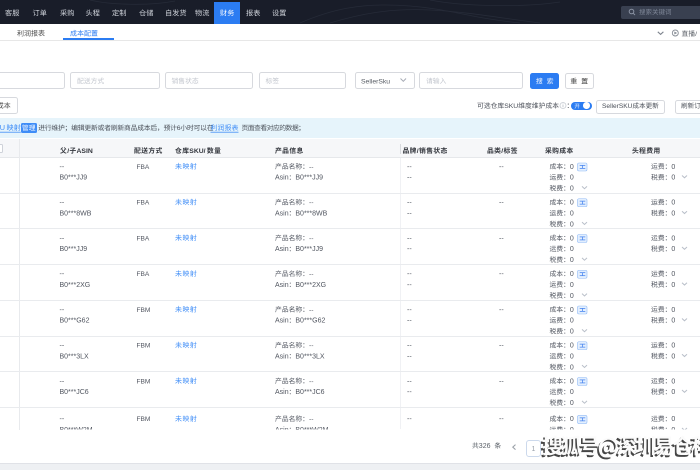 This screenshot has height=470, width=700. I want to click on svg-text: B0***JC6, so click(74, 392).